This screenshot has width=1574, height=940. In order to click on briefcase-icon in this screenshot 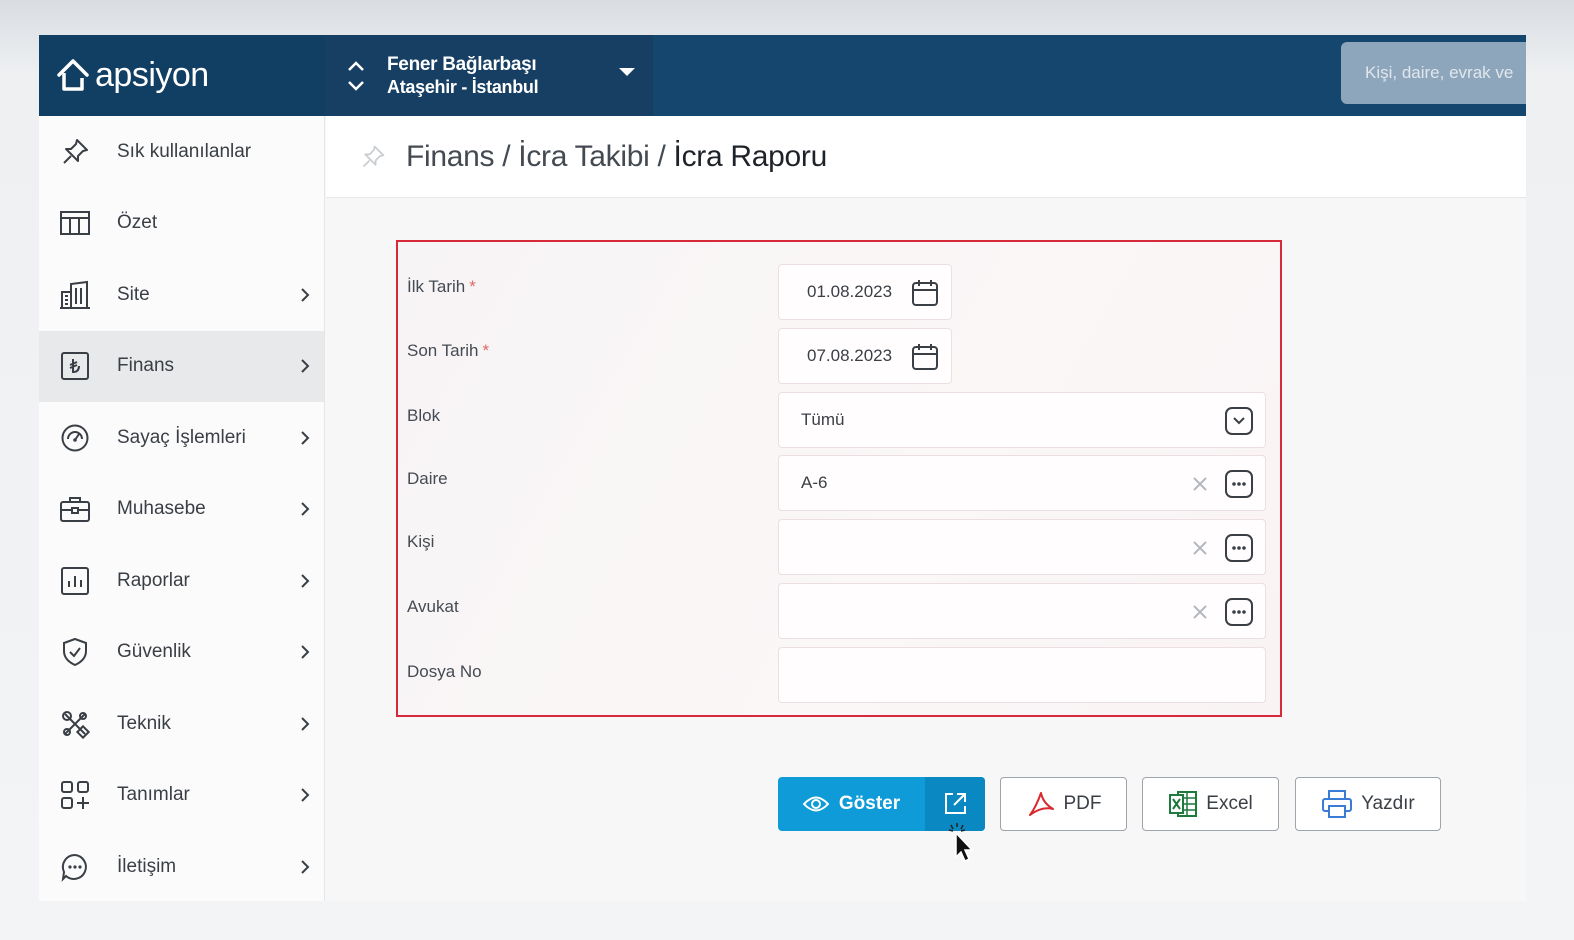, I will do `click(75, 509)`.